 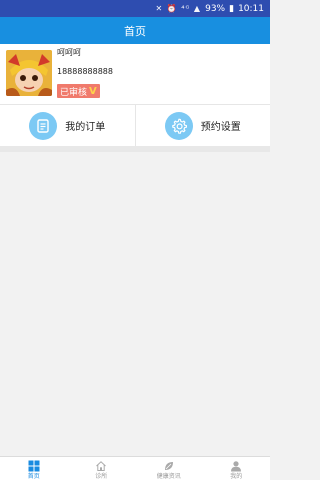 I want to click on tab-mine-label: 我的, so click(x=236, y=476).